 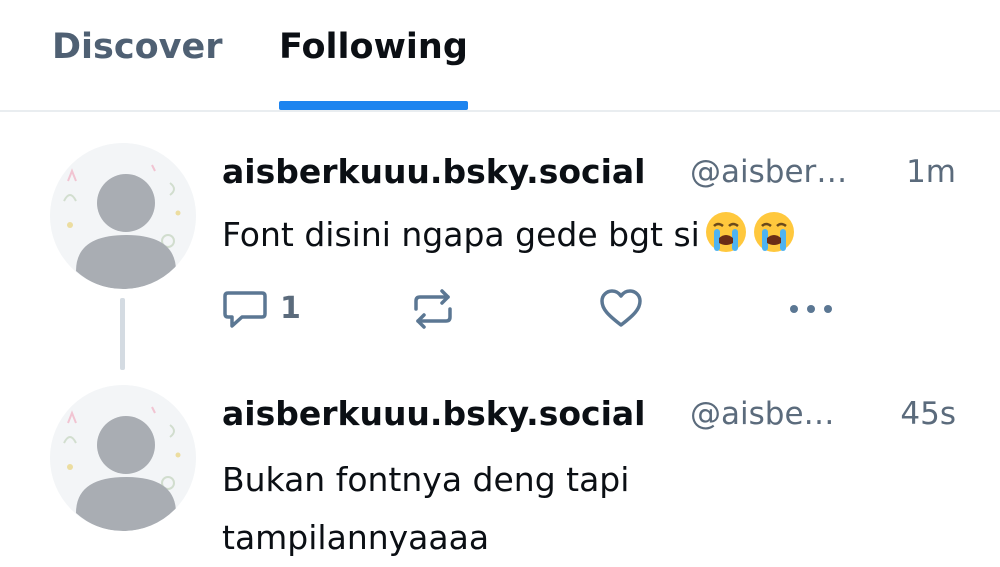 I want to click on thread-line, so click(x=122, y=334).